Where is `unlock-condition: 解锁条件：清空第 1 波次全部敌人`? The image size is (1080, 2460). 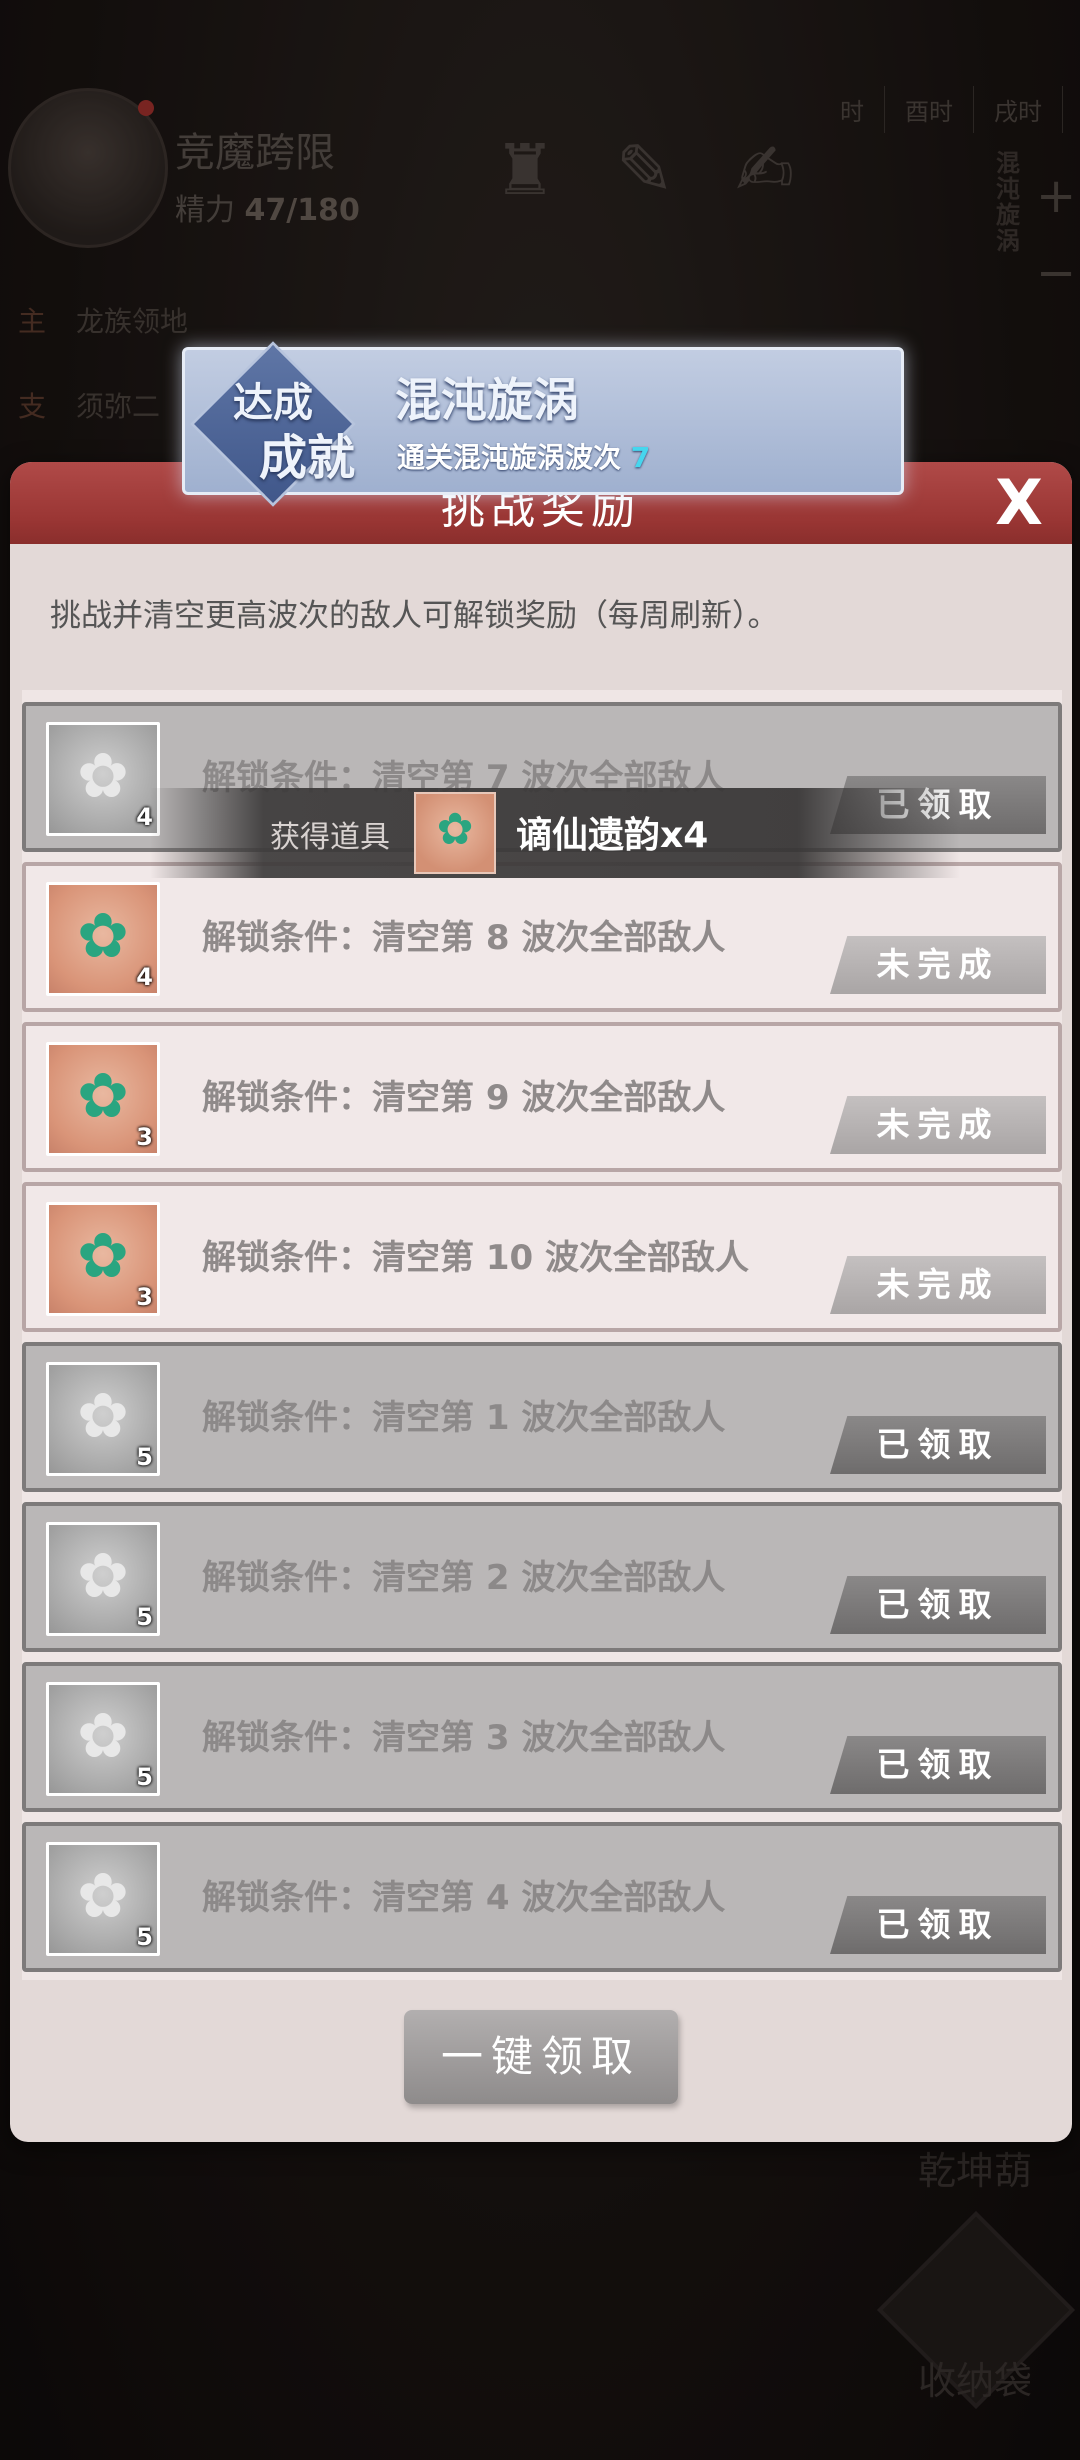 unlock-condition: 解锁条件：清空第 1 波次全部敌人 is located at coordinates (464, 1418).